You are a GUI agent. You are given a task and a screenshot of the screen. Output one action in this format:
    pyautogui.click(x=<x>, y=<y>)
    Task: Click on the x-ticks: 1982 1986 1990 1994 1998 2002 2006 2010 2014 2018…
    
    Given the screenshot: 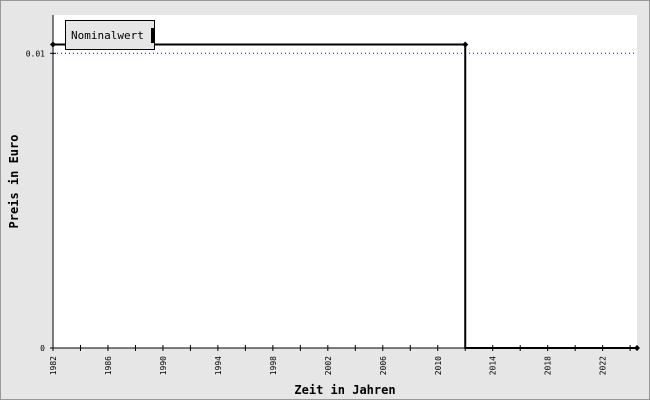 What is the action you would take?
    pyautogui.click(x=340, y=360)
    